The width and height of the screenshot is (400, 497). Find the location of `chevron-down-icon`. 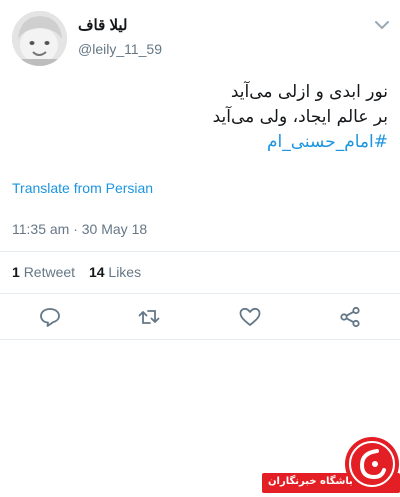

chevron-down-icon is located at coordinates (382, 25).